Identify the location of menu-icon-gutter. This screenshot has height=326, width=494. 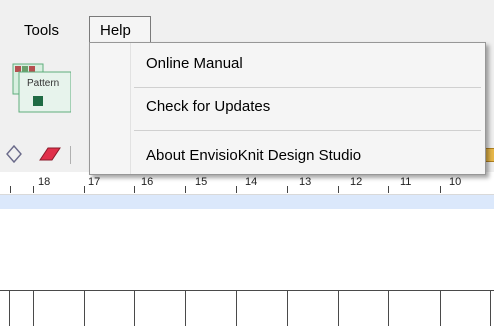
(130, 108).